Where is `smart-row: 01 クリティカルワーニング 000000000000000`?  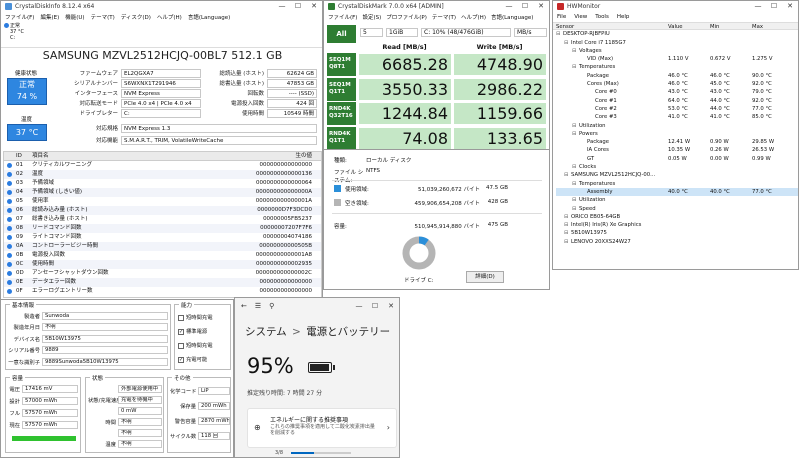 smart-row: 01 クリティカルワーニング 000000000000000 is located at coordinates (162, 165).